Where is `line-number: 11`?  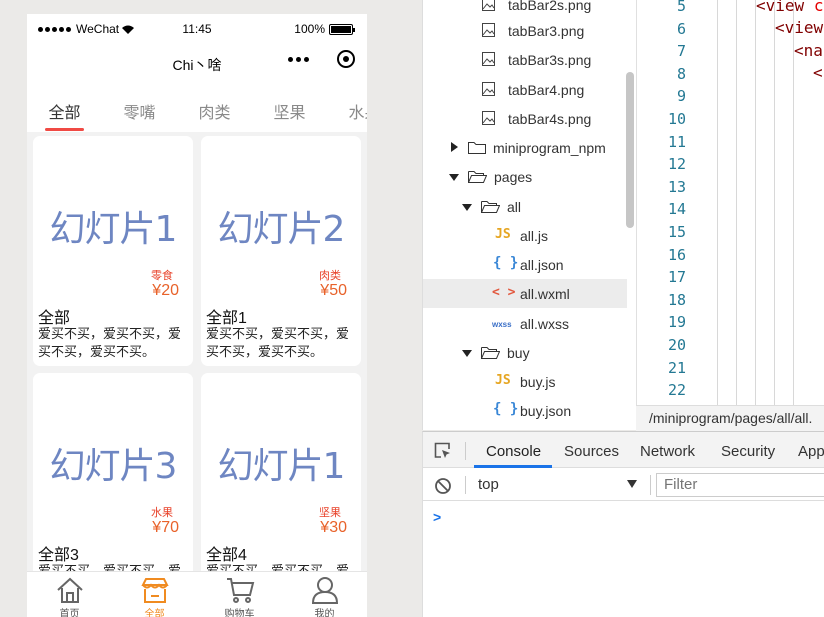
line-number: 11 is located at coordinates (676, 141).